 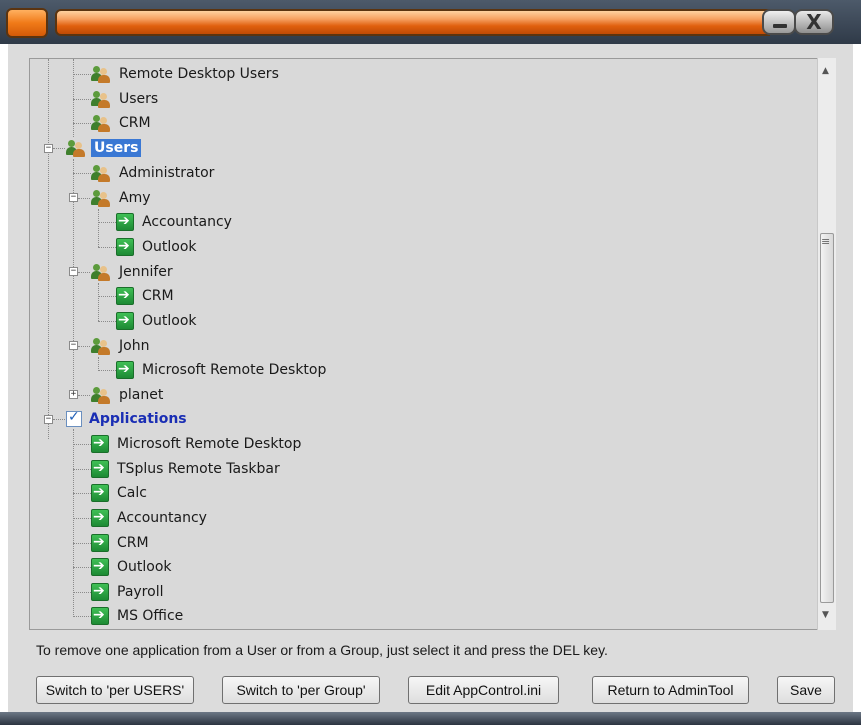 I want to click on tree-item-user: Administrator, so click(x=154, y=173).